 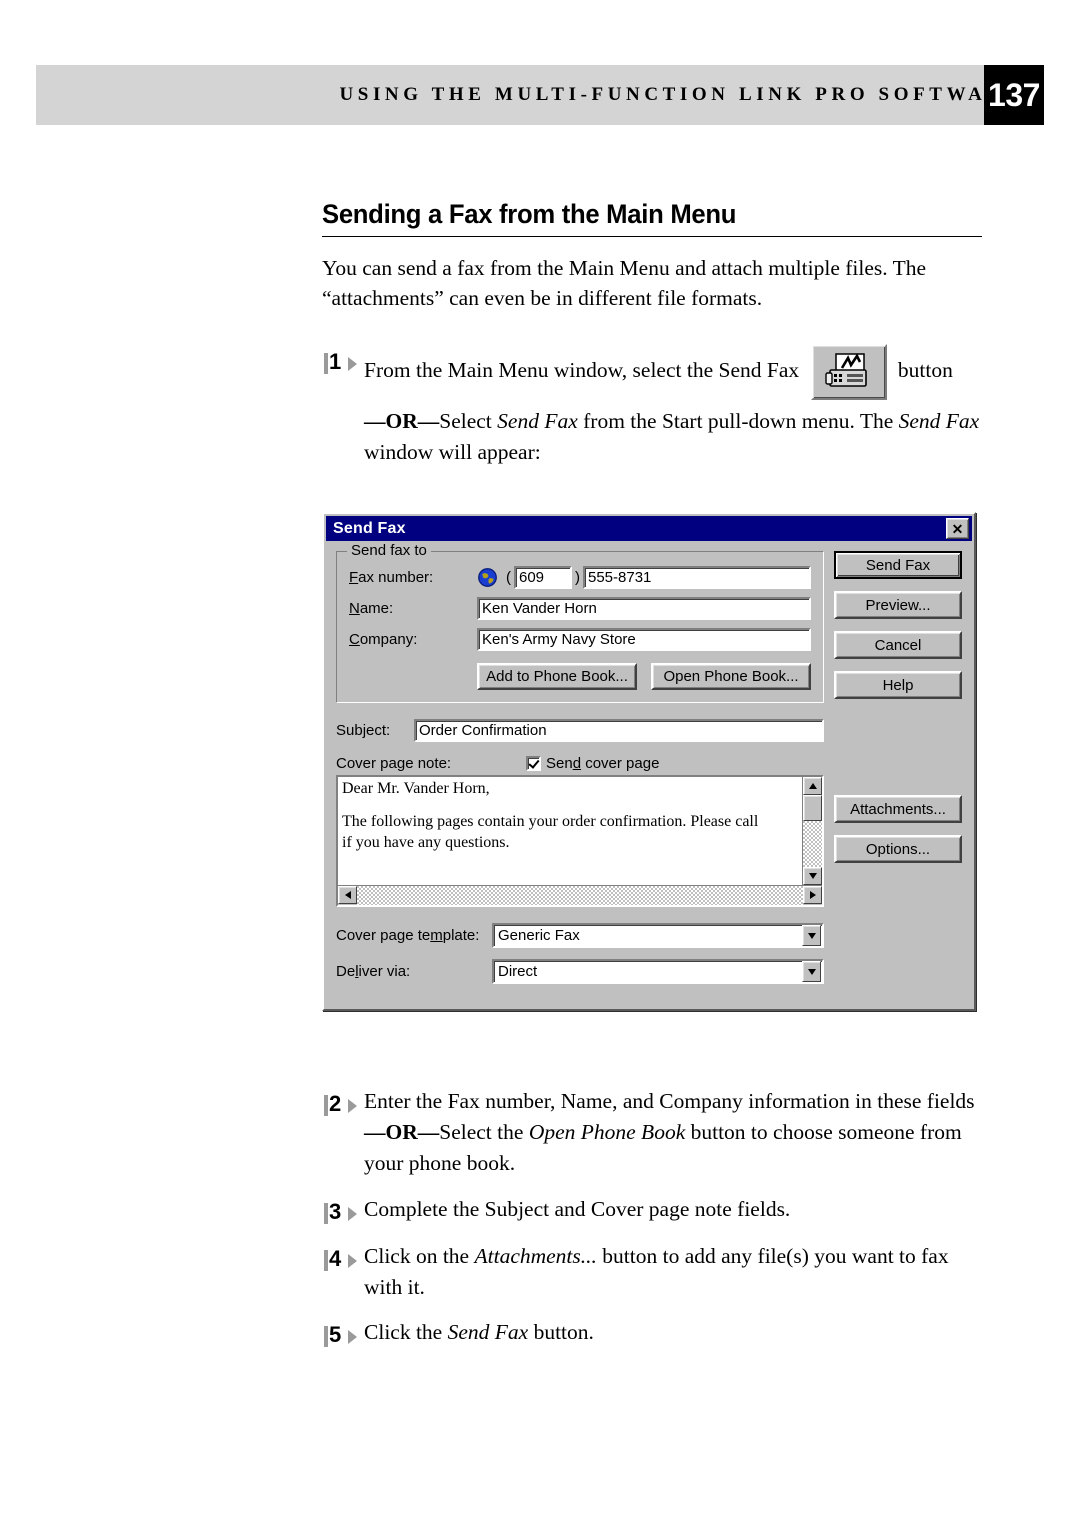 I want to click on step-5: 5 Click the Send Fax button., so click(x=652, y=1333).